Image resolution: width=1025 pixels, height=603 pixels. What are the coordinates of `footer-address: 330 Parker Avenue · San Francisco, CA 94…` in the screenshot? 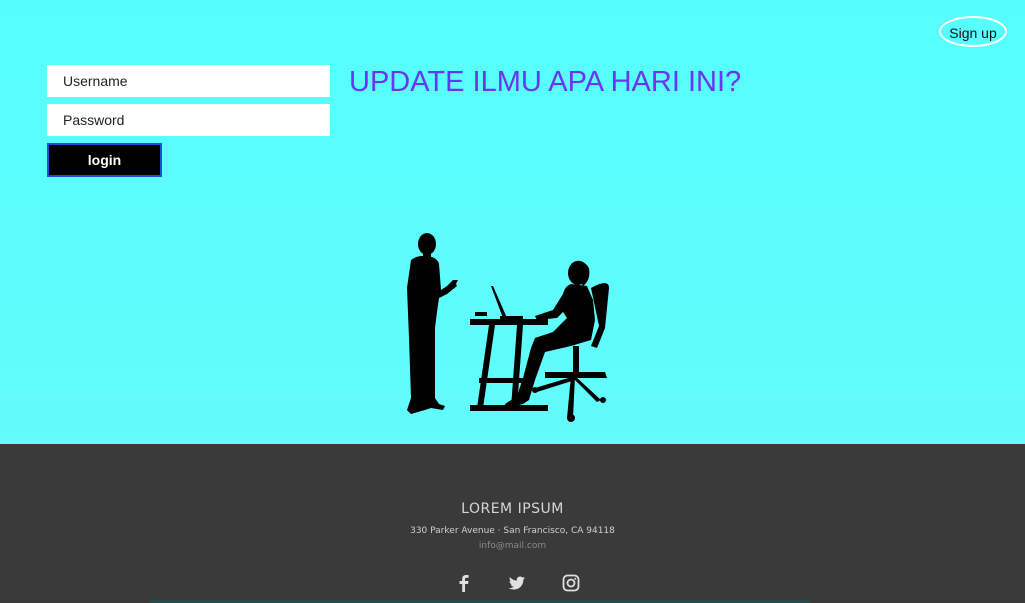 It's located at (512, 531).